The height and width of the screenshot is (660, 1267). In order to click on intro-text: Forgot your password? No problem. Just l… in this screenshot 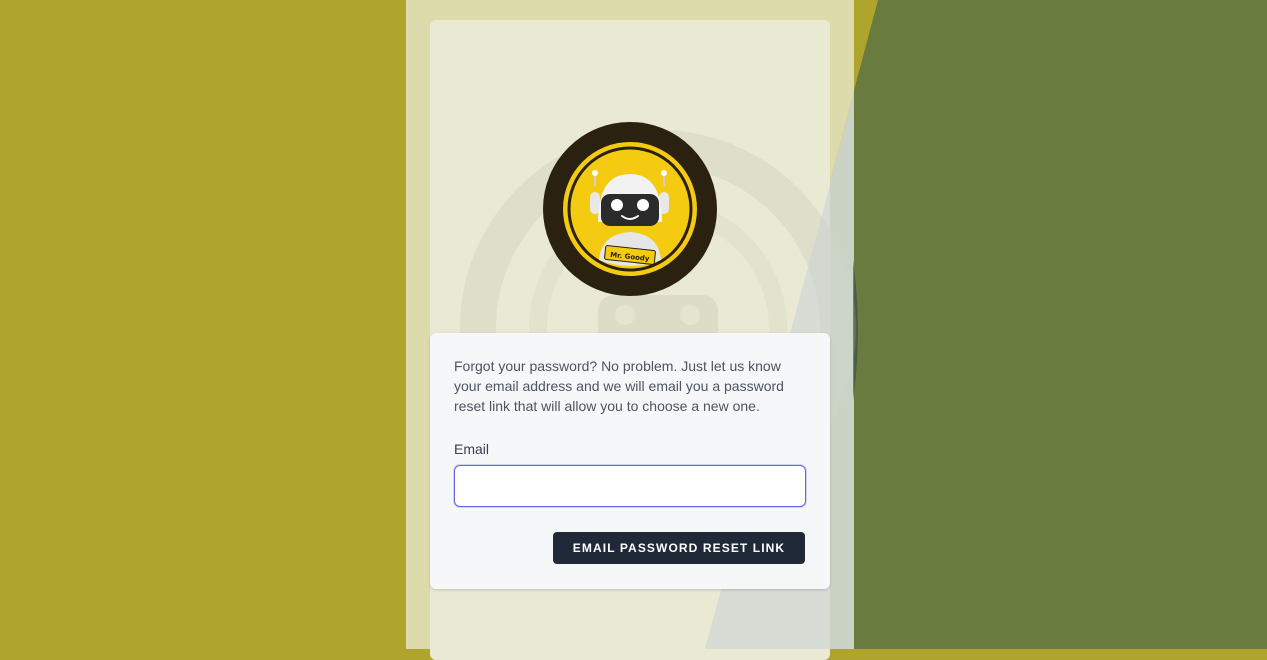, I will do `click(619, 386)`.